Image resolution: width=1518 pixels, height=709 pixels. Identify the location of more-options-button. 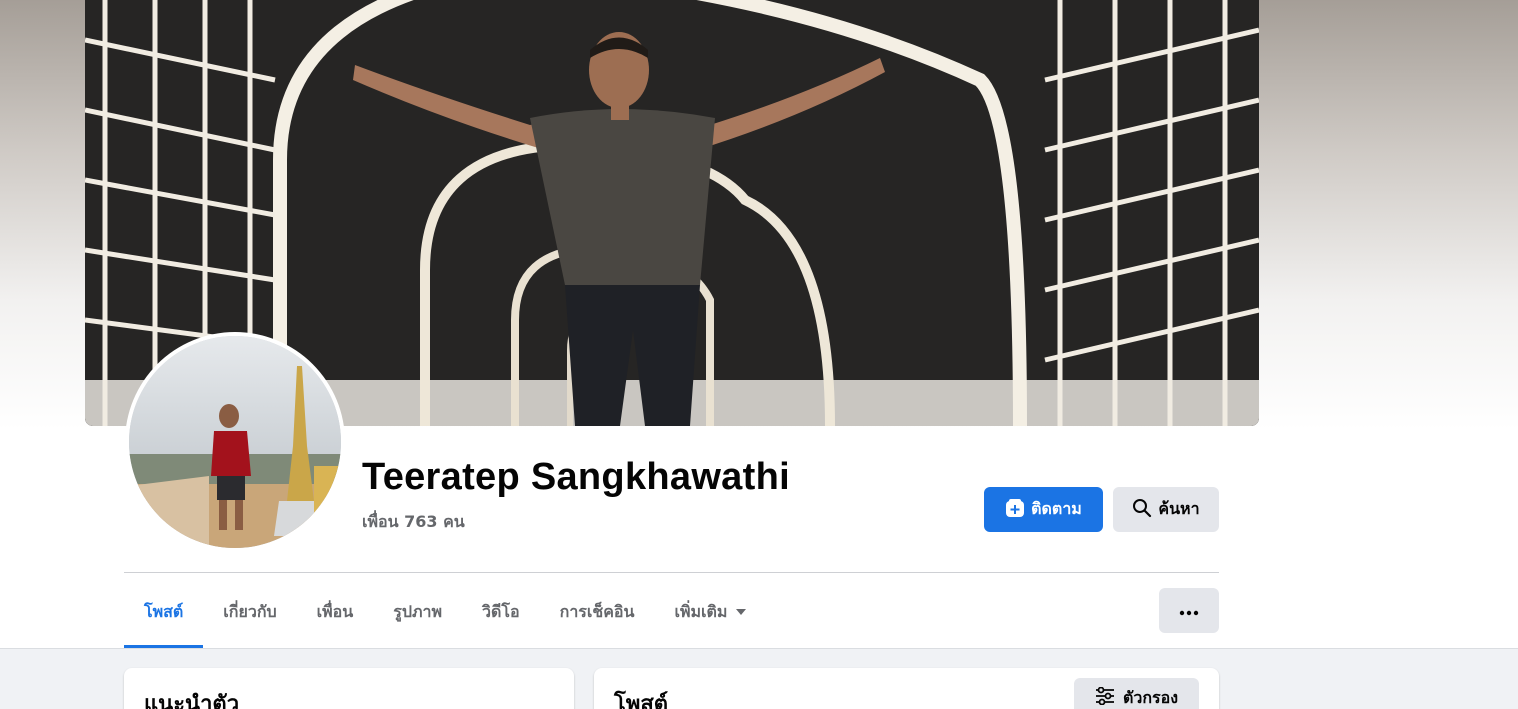
(1189, 610).